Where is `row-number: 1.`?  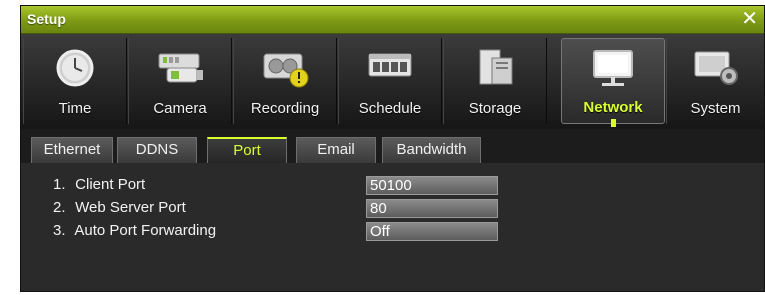 row-number: 1. is located at coordinates (59, 184).